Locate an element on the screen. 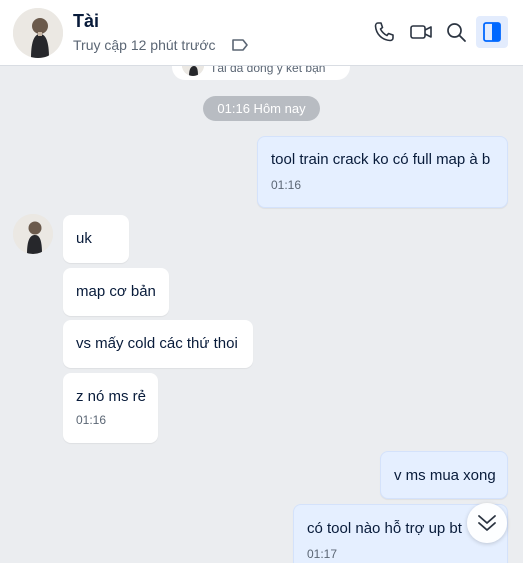  message-time: 01:17 is located at coordinates (322, 554).